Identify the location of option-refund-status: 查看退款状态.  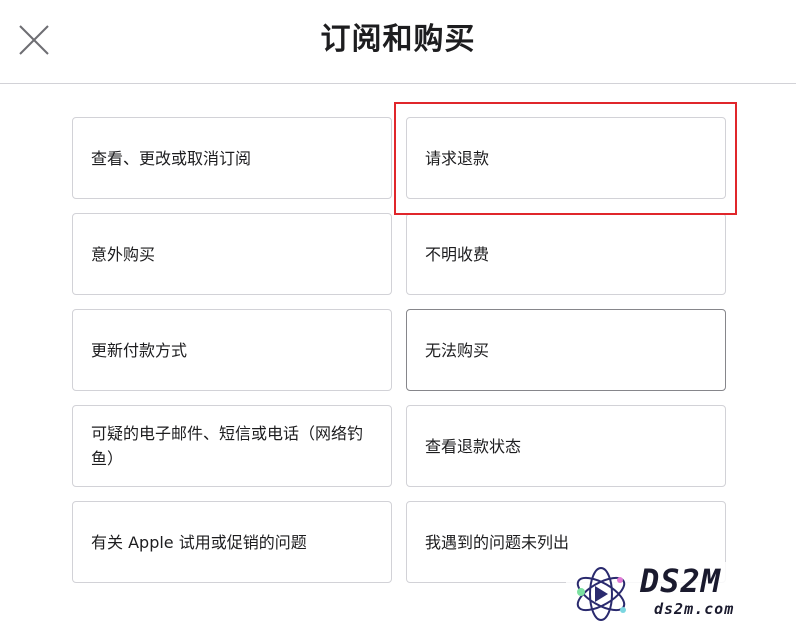
(566, 446).